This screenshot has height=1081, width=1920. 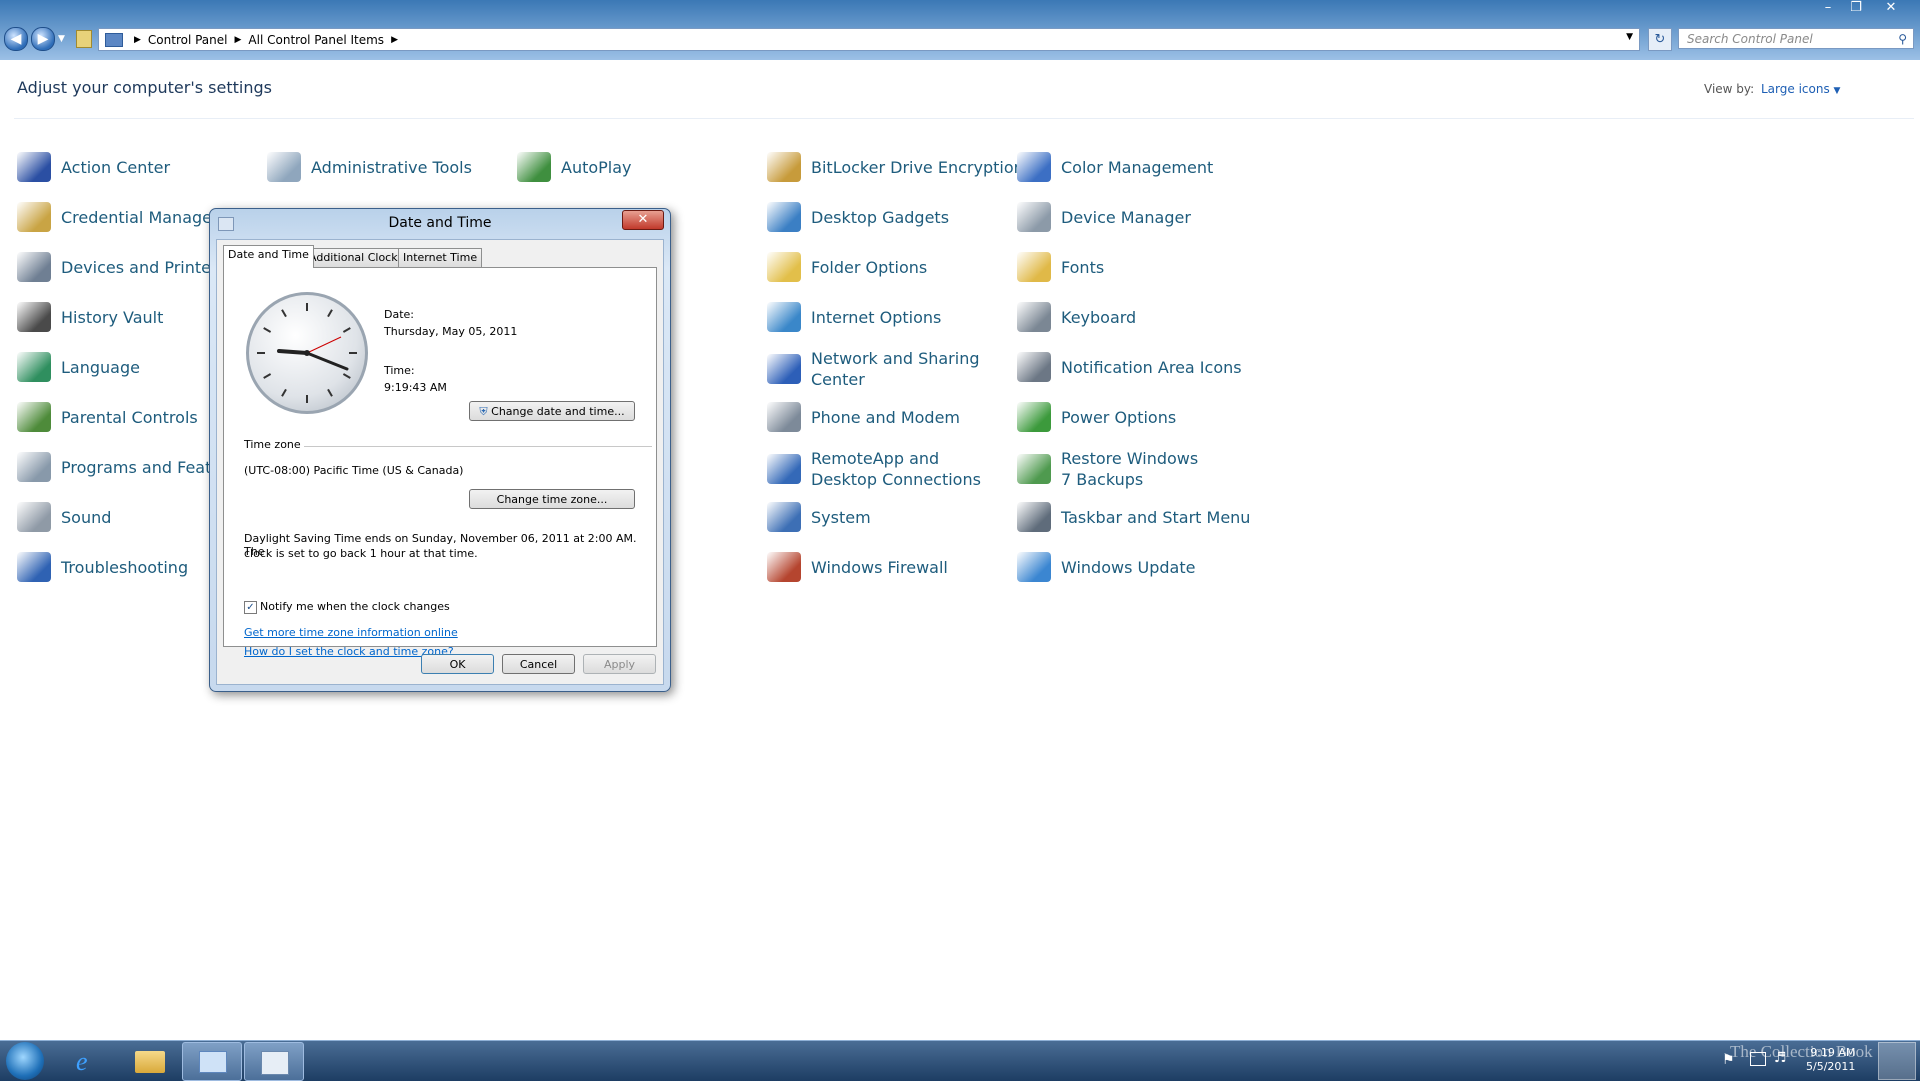 I want to click on item-label: Color Management, so click(x=1137, y=167).